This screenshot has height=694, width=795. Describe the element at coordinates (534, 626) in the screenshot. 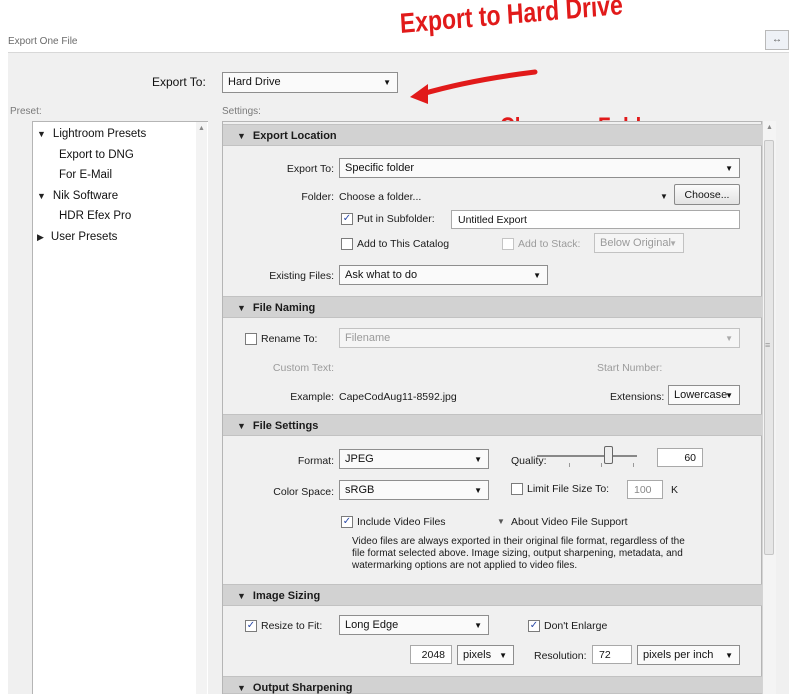

I see `dont-enlarge-checkbox: ✓` at that location.